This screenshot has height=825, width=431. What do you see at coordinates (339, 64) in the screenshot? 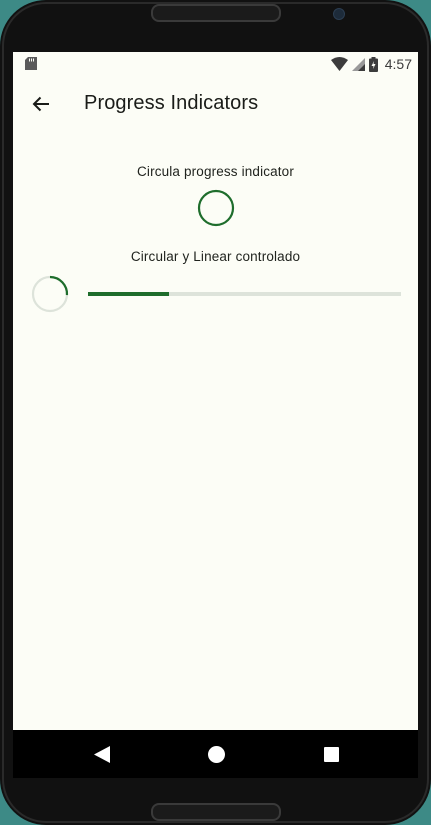
I see `wifi-icon` at bounding box center [339, 64].